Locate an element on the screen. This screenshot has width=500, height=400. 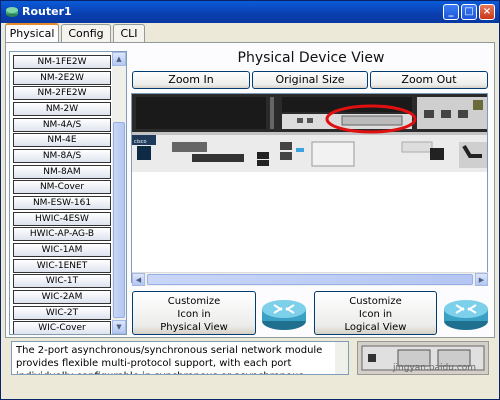
customize-label-line: Physical View is located at coordinates (194, 327).